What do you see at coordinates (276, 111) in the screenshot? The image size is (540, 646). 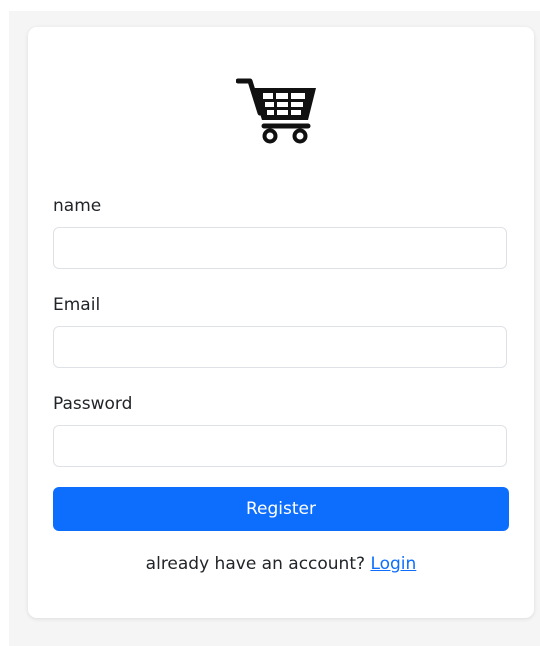 I see `shopping-cart-icon` at bounding box center [276, 111].